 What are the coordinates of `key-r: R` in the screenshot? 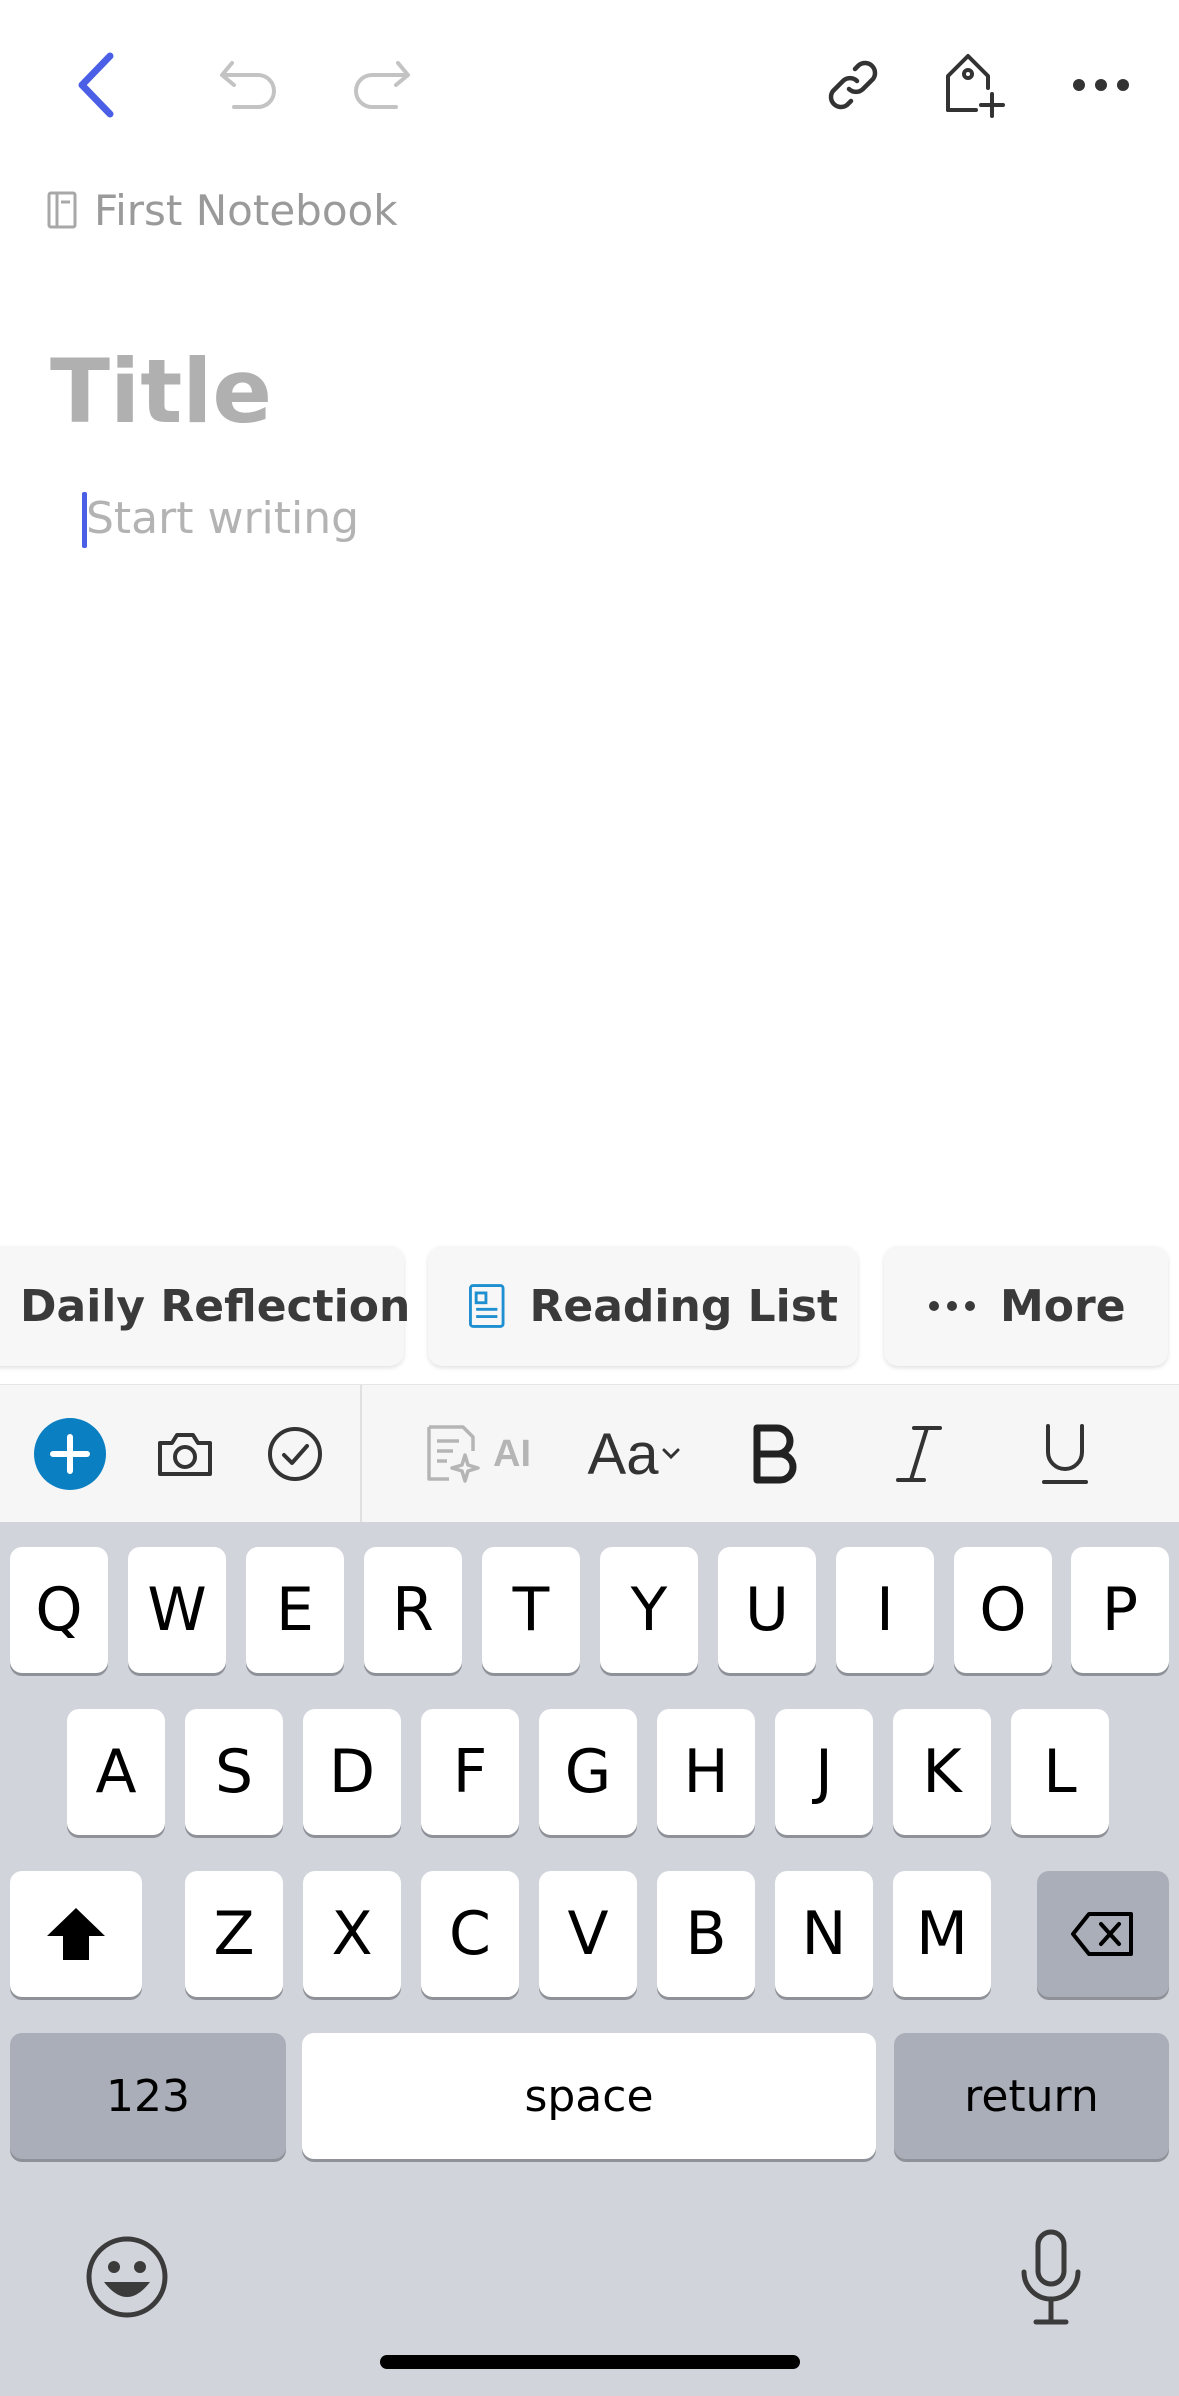 It's located at (413, 1610).